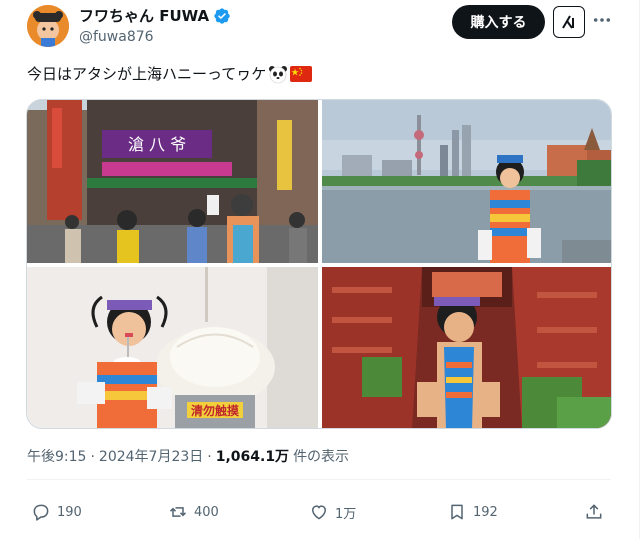 Image resolution: width=640 pixels, height=539 pixels. What do you see at coordinates (321, 457) in the screenshot?
I see `view-label: 件の表示` at bounding box center [321, 457].